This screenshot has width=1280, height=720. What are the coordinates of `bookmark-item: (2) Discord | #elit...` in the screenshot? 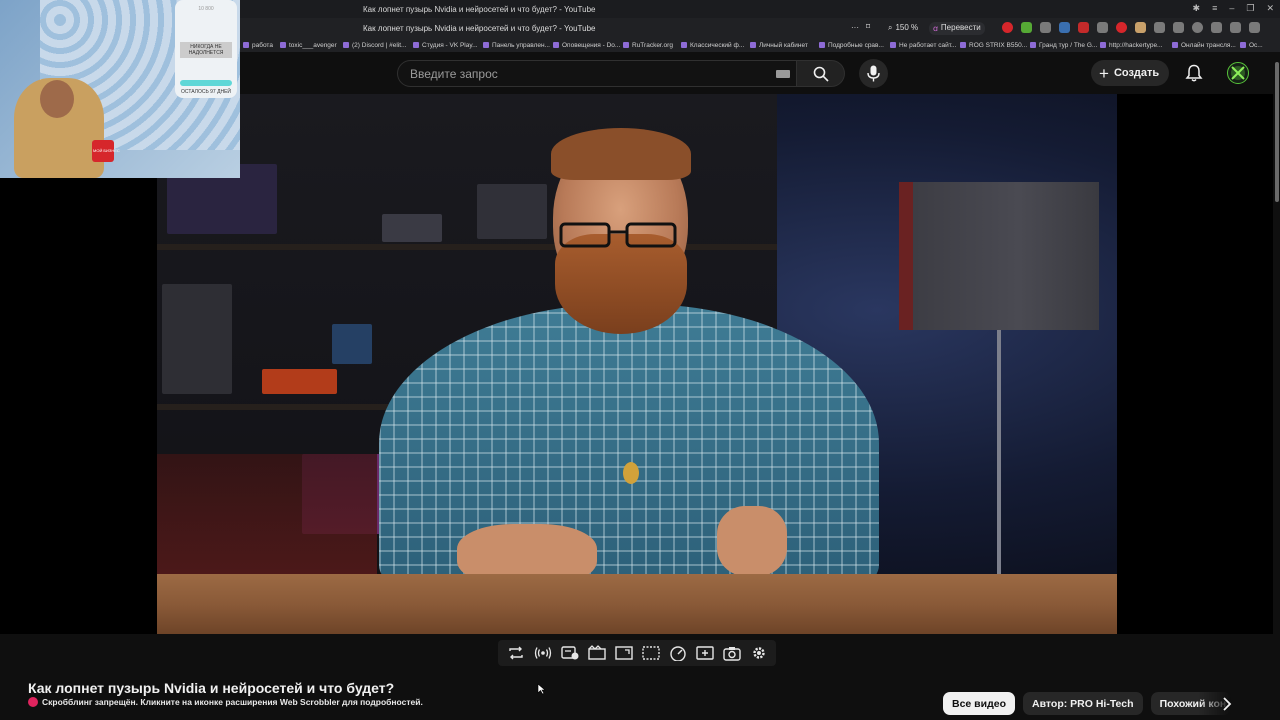 It's located at (374, 45).